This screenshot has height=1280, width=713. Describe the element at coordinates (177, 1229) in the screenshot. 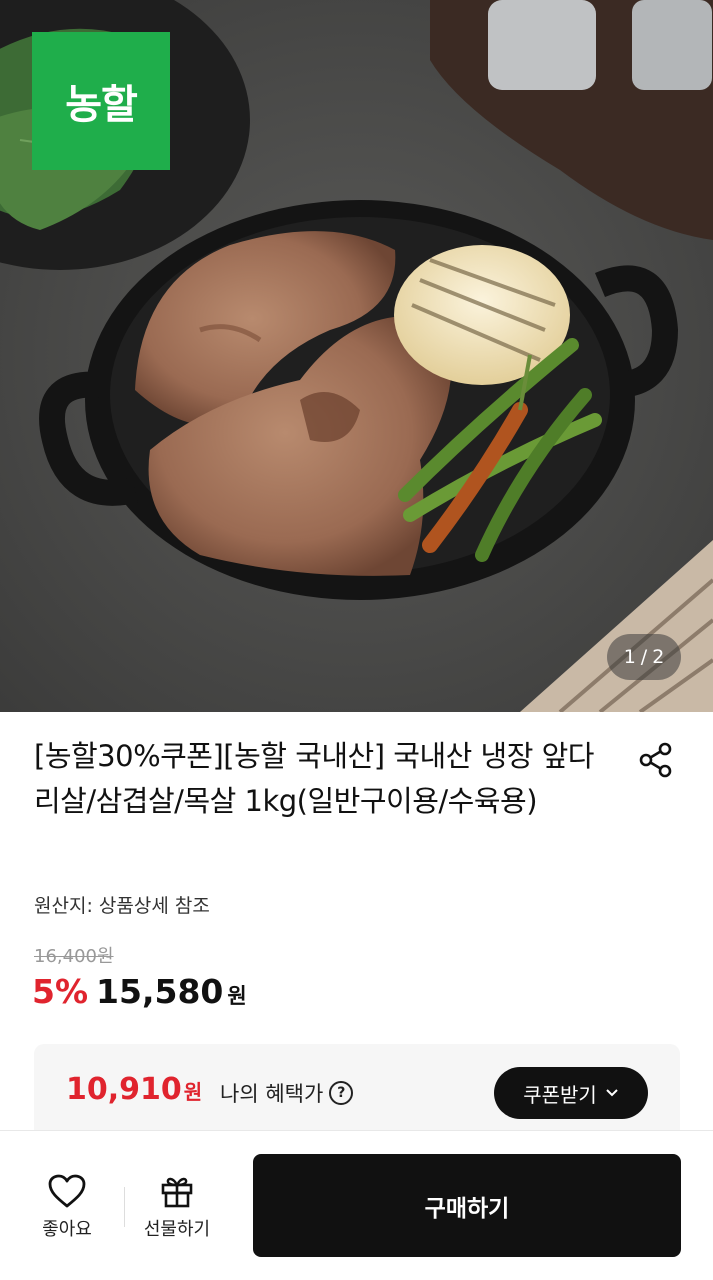

I see `gift-label: 선물하기` at that location.